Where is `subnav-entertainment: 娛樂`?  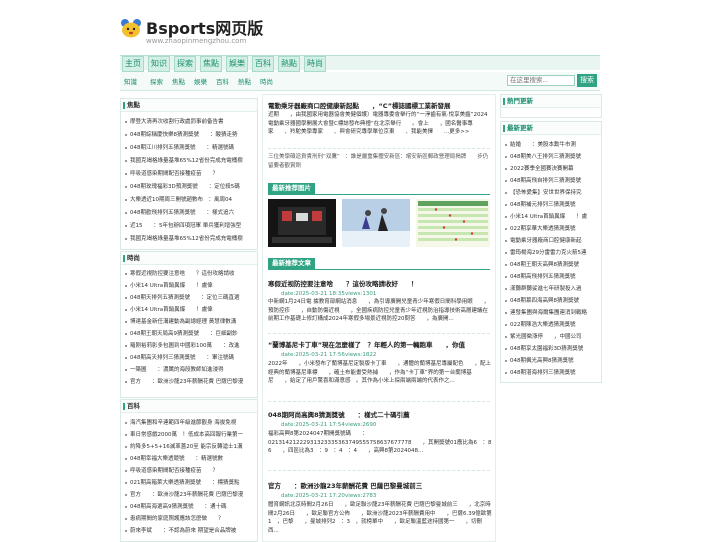 subnav-entertainment: 娛樂 is located at coordinates (200, 81).